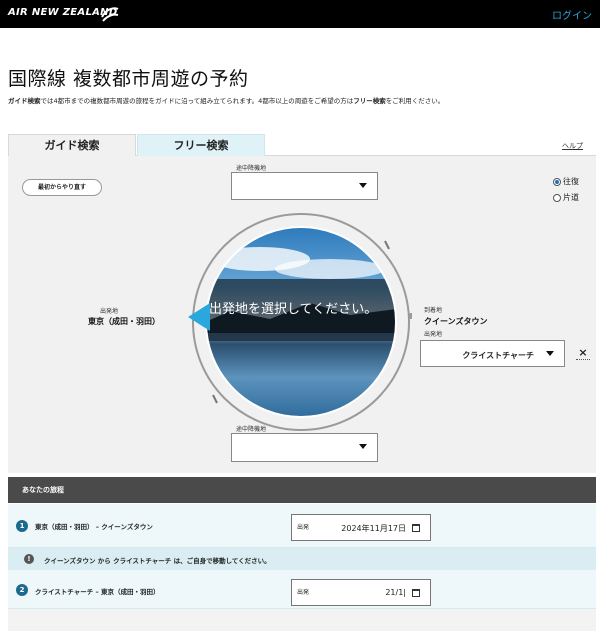  I want to click on date-value: 21/1|, so click(395, 592).